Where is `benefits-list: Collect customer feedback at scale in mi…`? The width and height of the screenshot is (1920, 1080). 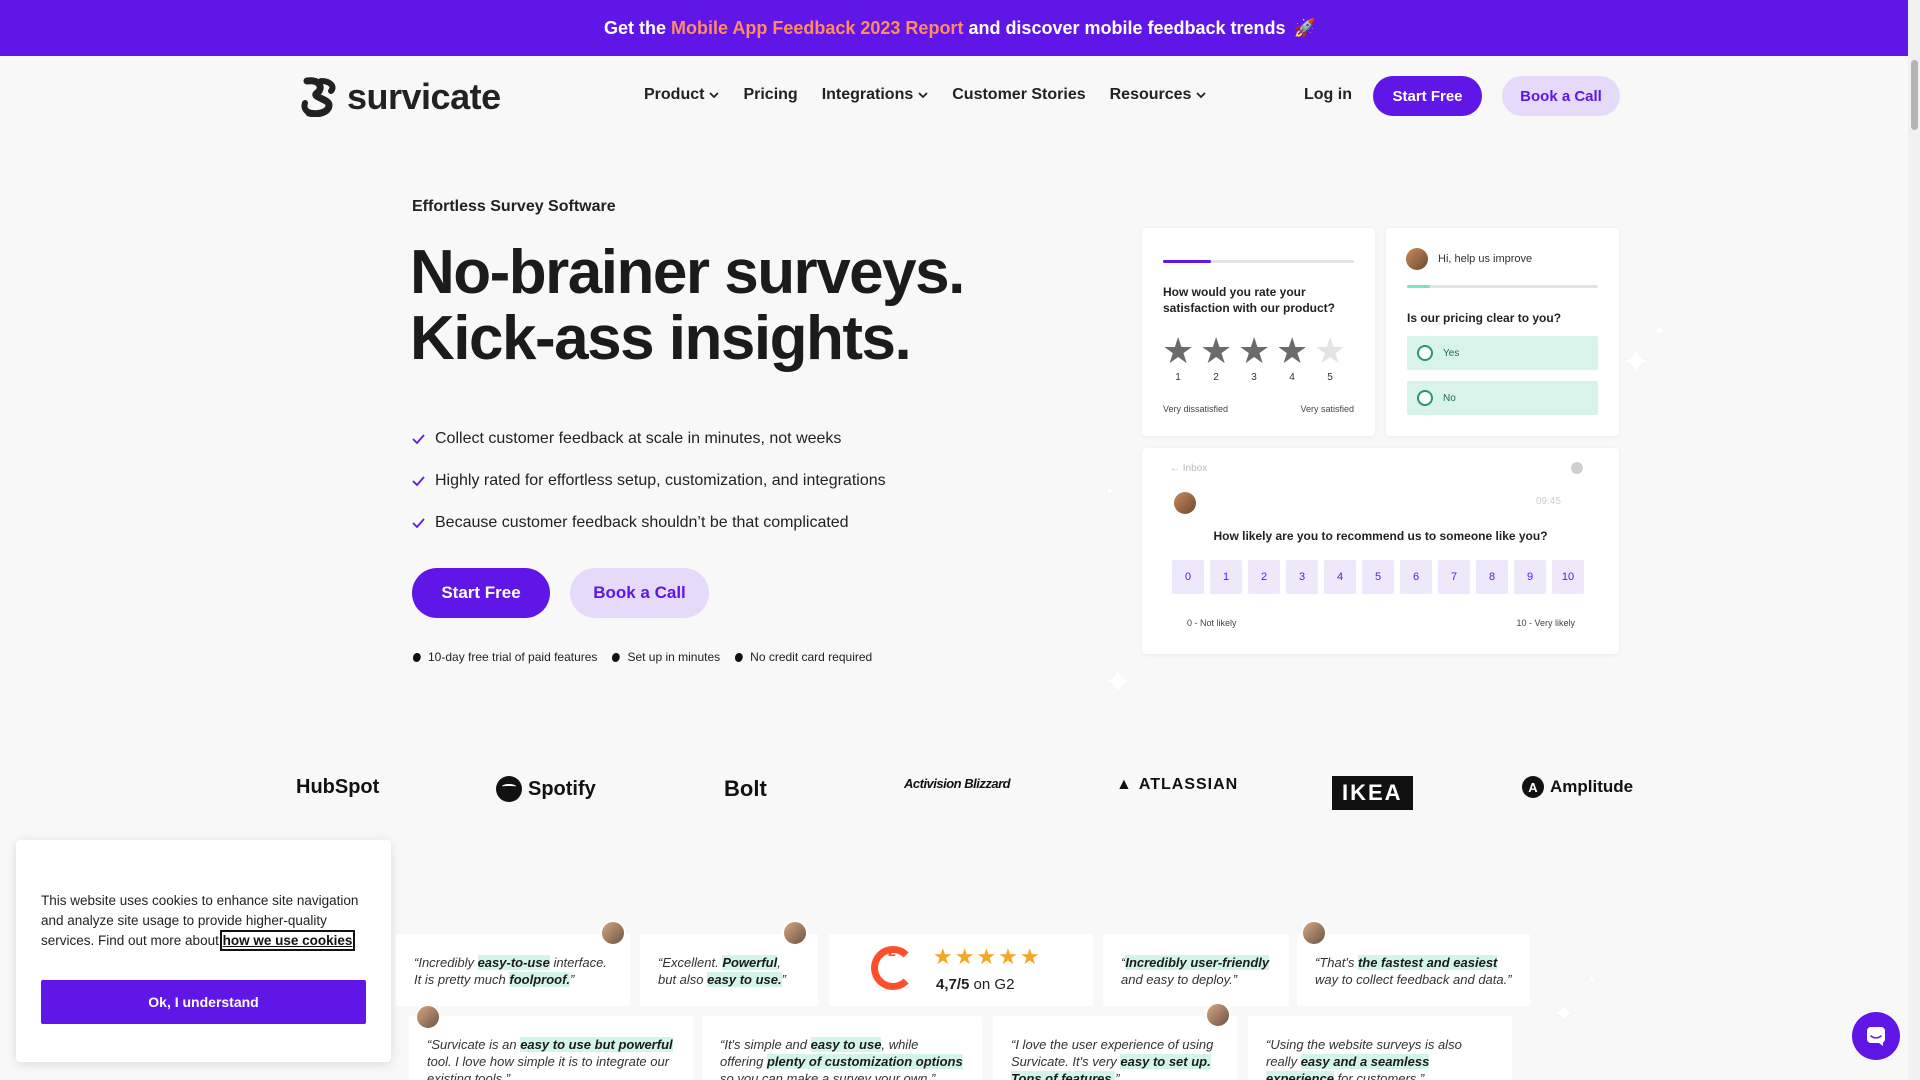
benefits-list: Collect customer feedback at scale in mi… is located at coordinates (649, 481).